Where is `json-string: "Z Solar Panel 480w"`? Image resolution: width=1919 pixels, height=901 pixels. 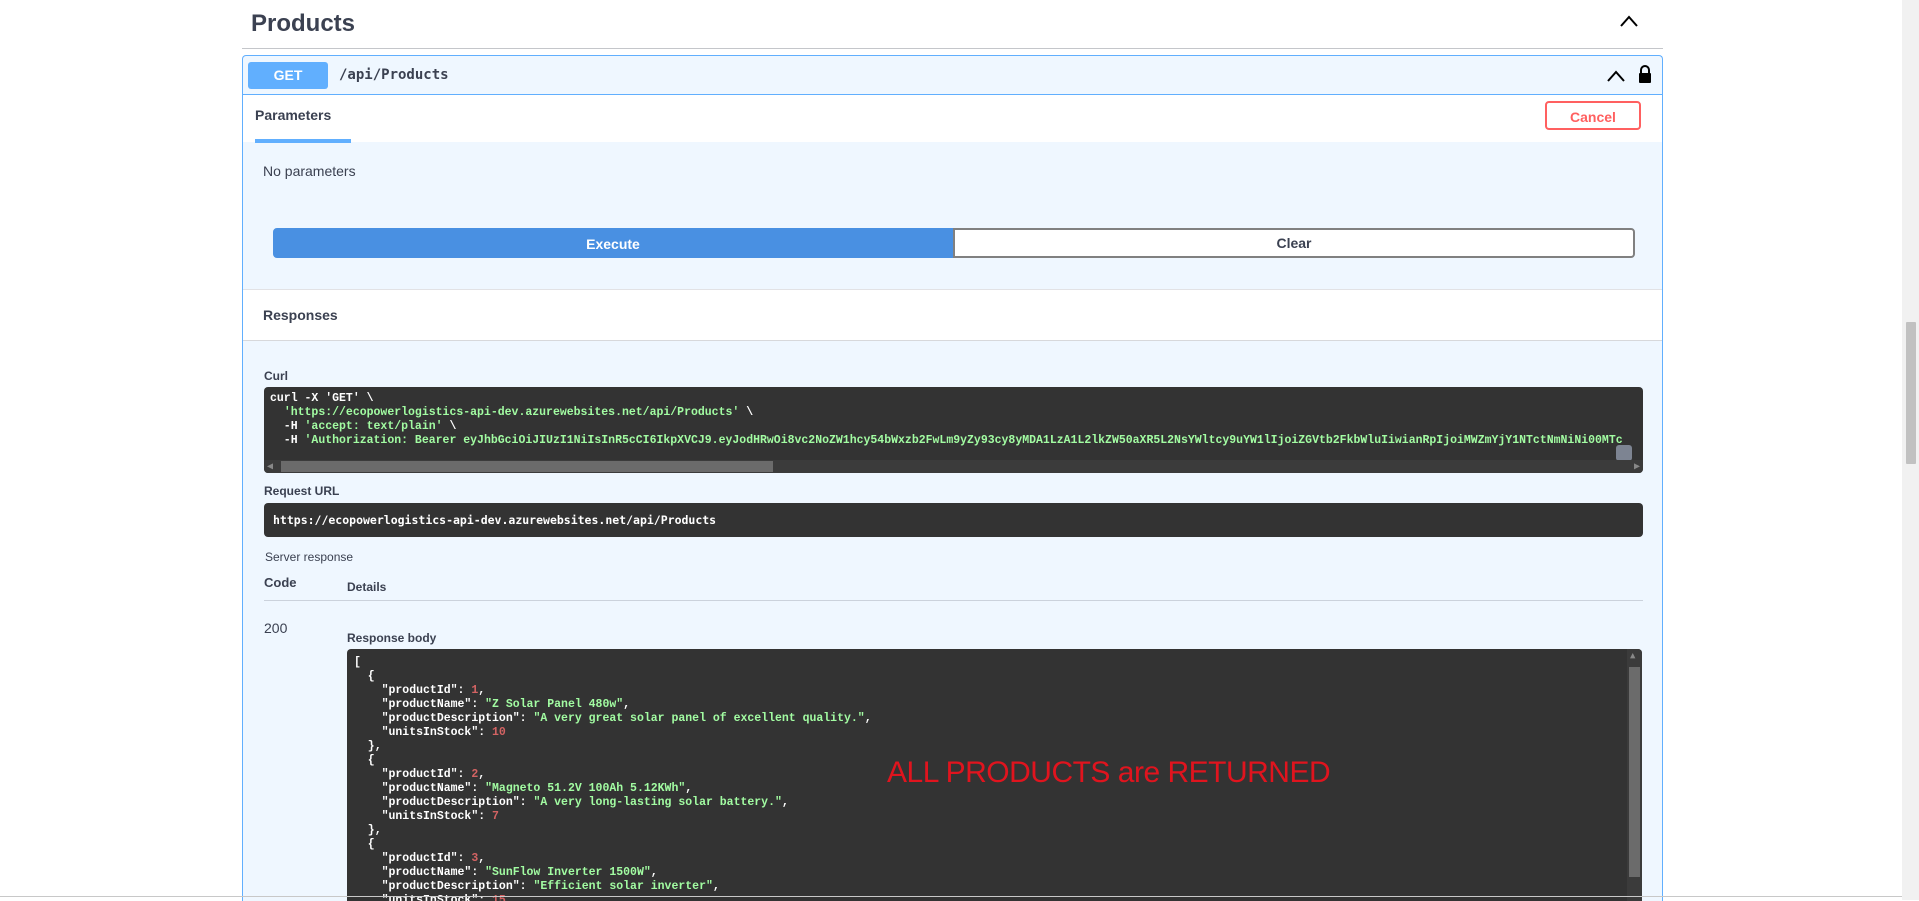
json-string: "Z Solar Panel 480w" is located at coordinates (554, 704).